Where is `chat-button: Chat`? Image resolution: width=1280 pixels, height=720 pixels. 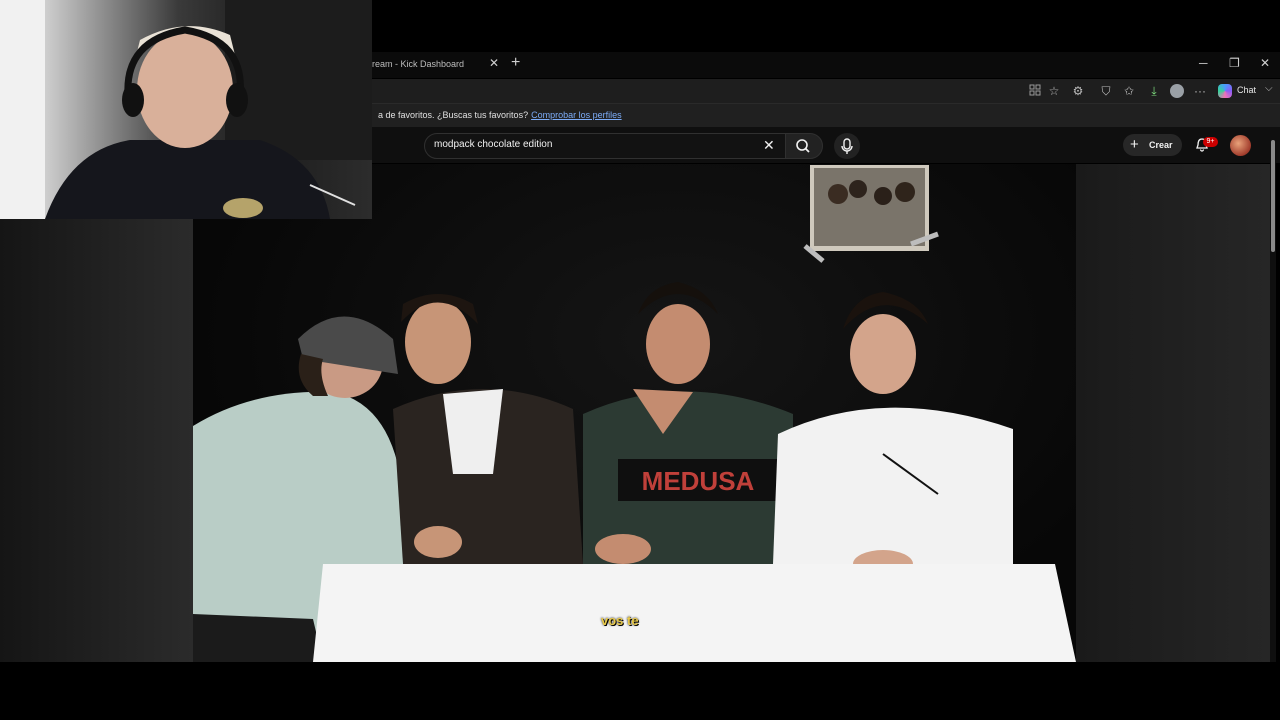 chat-button: Chat is located at coordinates (1246, 90).